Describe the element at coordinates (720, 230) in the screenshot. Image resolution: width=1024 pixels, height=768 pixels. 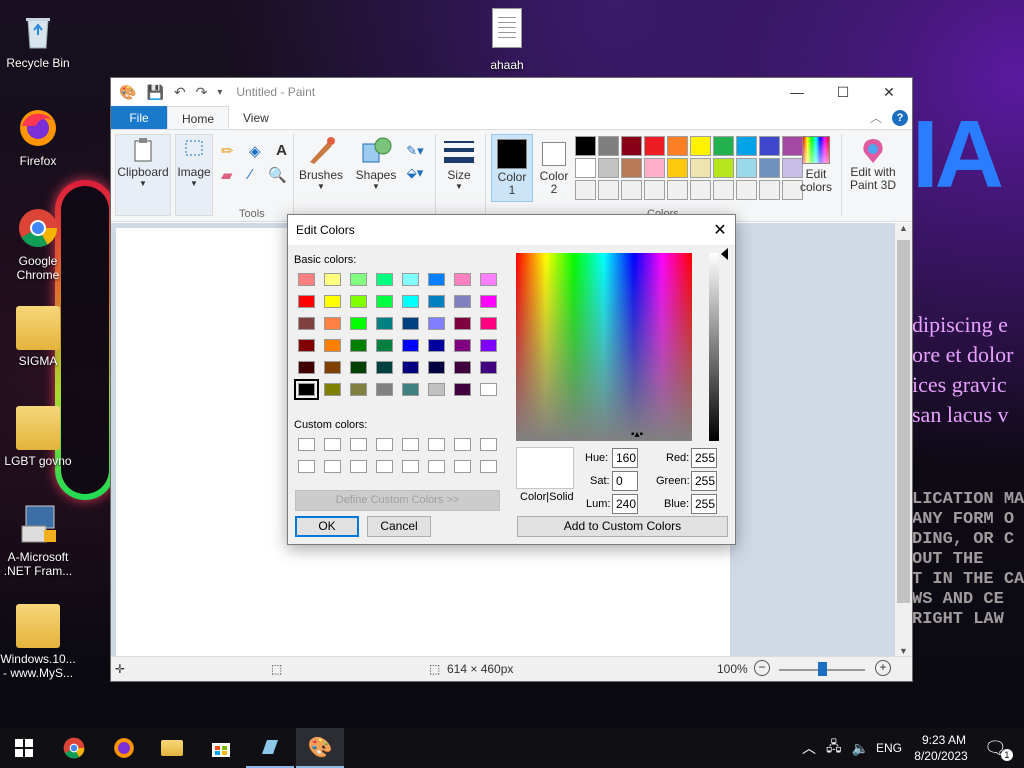
I see `dialog-close-button: ✕` at that location.